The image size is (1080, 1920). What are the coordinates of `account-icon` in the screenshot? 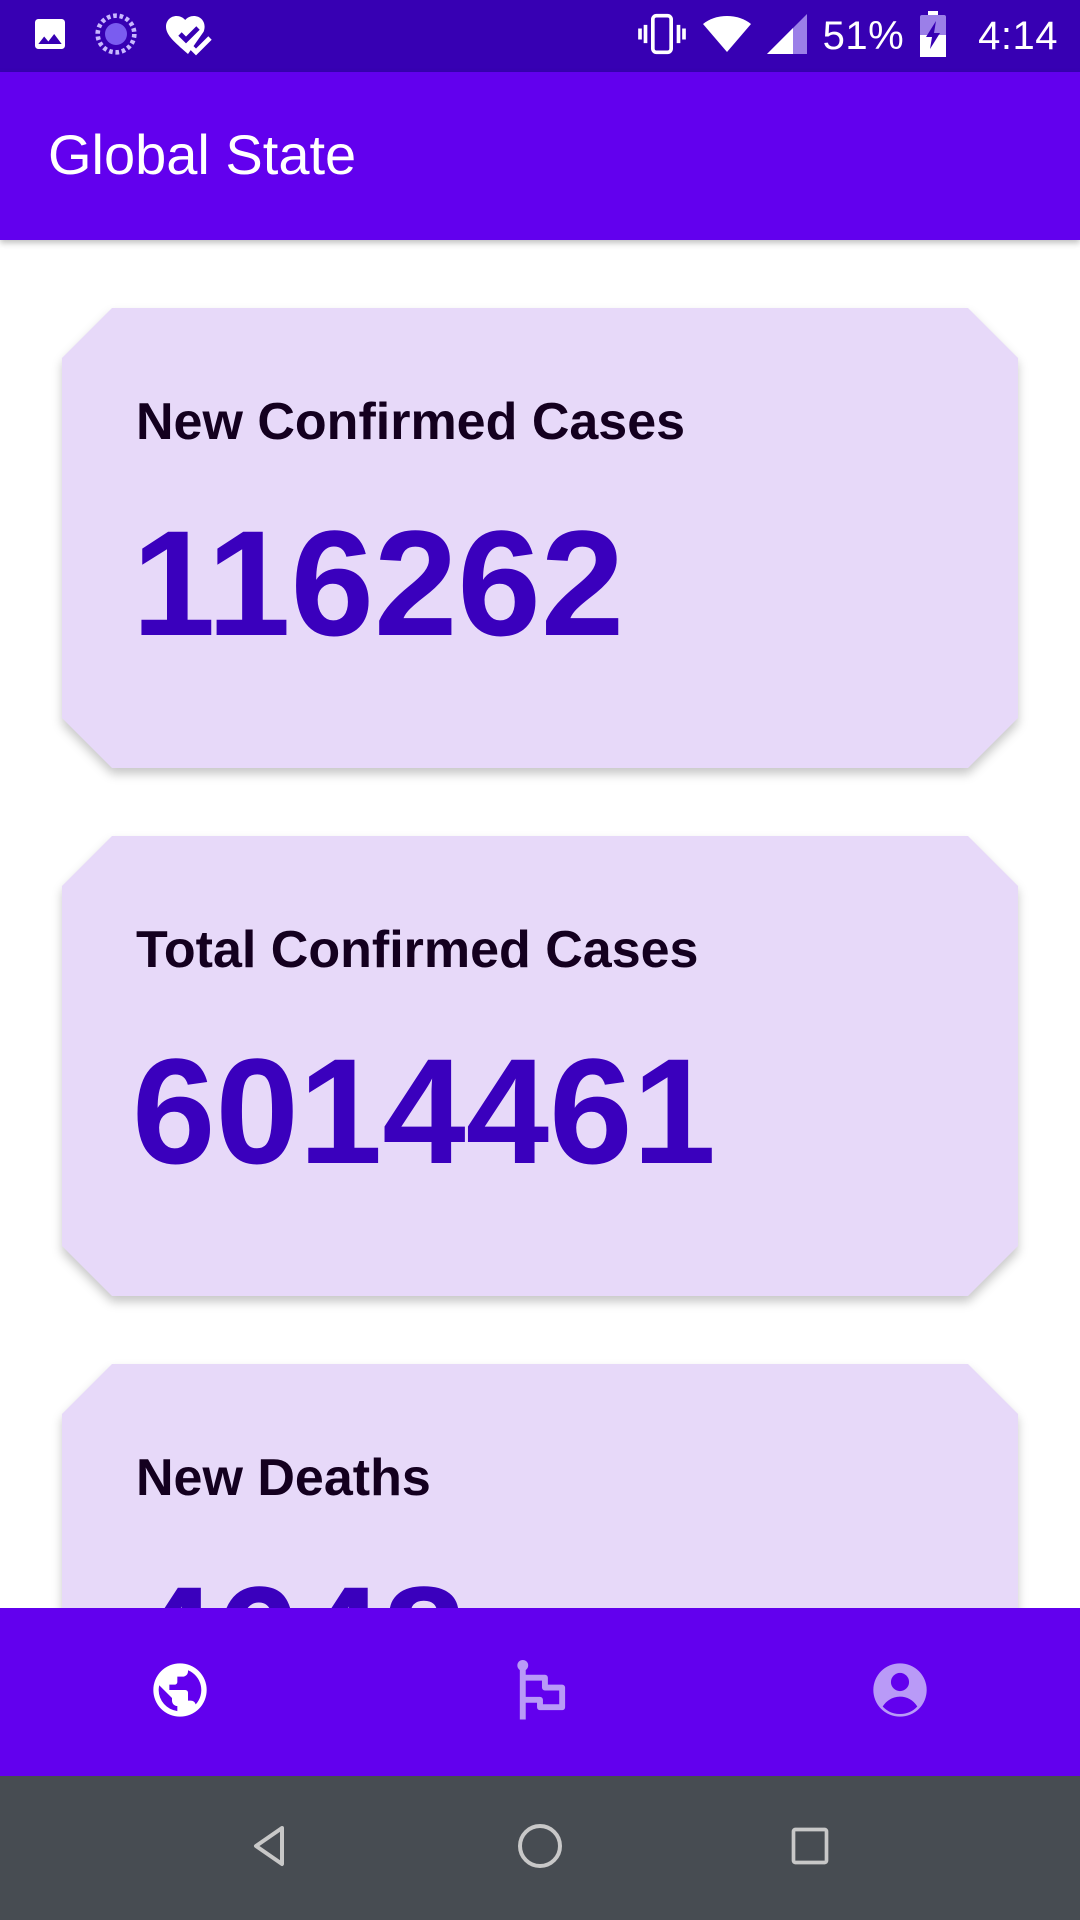 It's located at (900, 1692).